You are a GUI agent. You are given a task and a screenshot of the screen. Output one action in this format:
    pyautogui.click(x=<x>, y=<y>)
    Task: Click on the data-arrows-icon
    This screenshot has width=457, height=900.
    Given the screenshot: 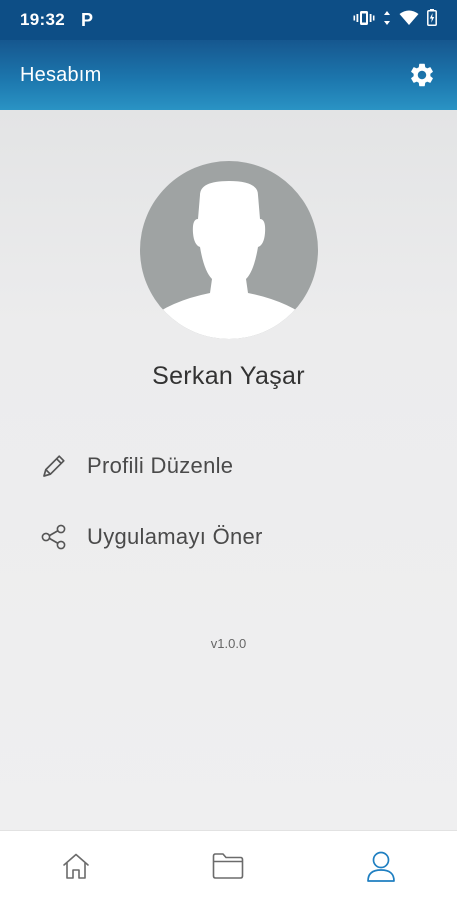 What is the action you would take?
    pyautogui.click(x=387, y=20)
    